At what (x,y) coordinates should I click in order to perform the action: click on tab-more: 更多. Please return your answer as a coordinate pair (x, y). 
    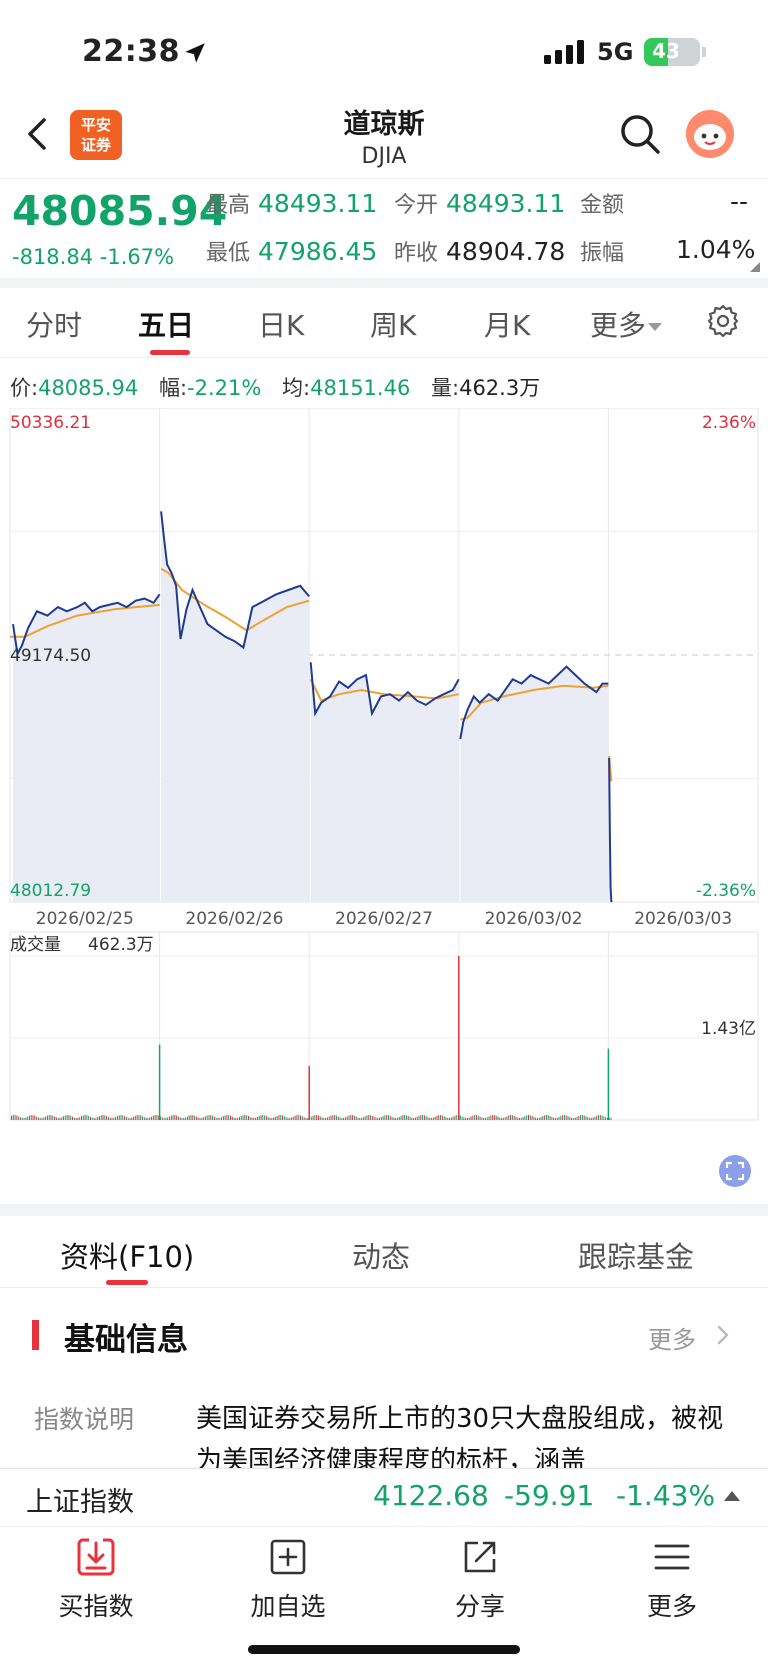
    Looking at the image, I should click on (626, 324).